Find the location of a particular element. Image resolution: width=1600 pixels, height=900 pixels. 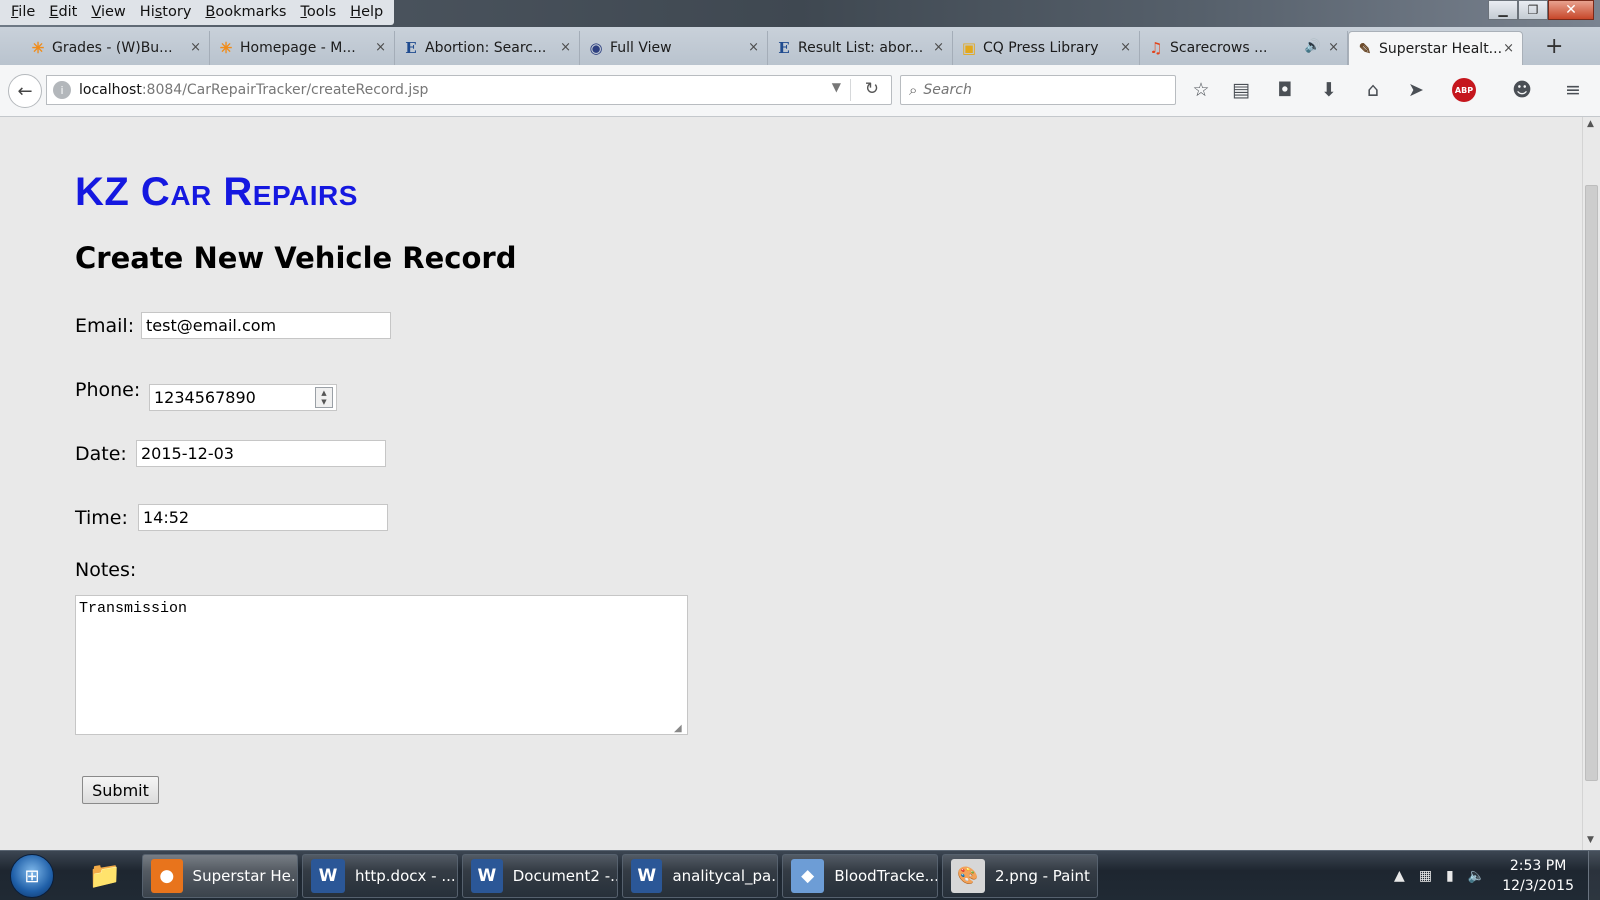

menu-item: View is located at coordinates (108, 12).